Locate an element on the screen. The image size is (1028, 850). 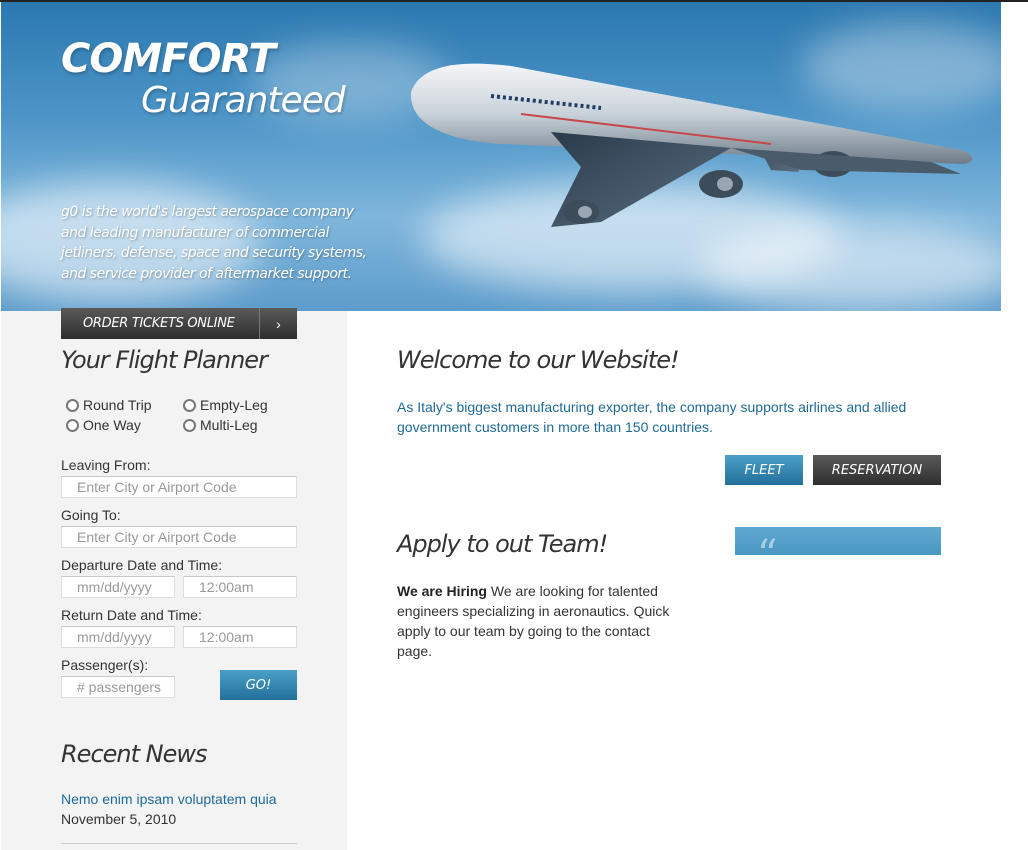
radio-label: Empty-Leg is located at coordinates (234, 405).